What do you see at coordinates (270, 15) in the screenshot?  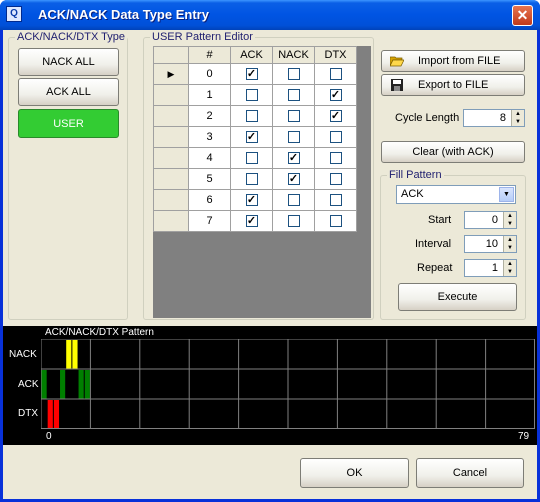 I see `title-bar: Q ACK/NACK Data Type Entry ✕` at bounding box center [270, 15].